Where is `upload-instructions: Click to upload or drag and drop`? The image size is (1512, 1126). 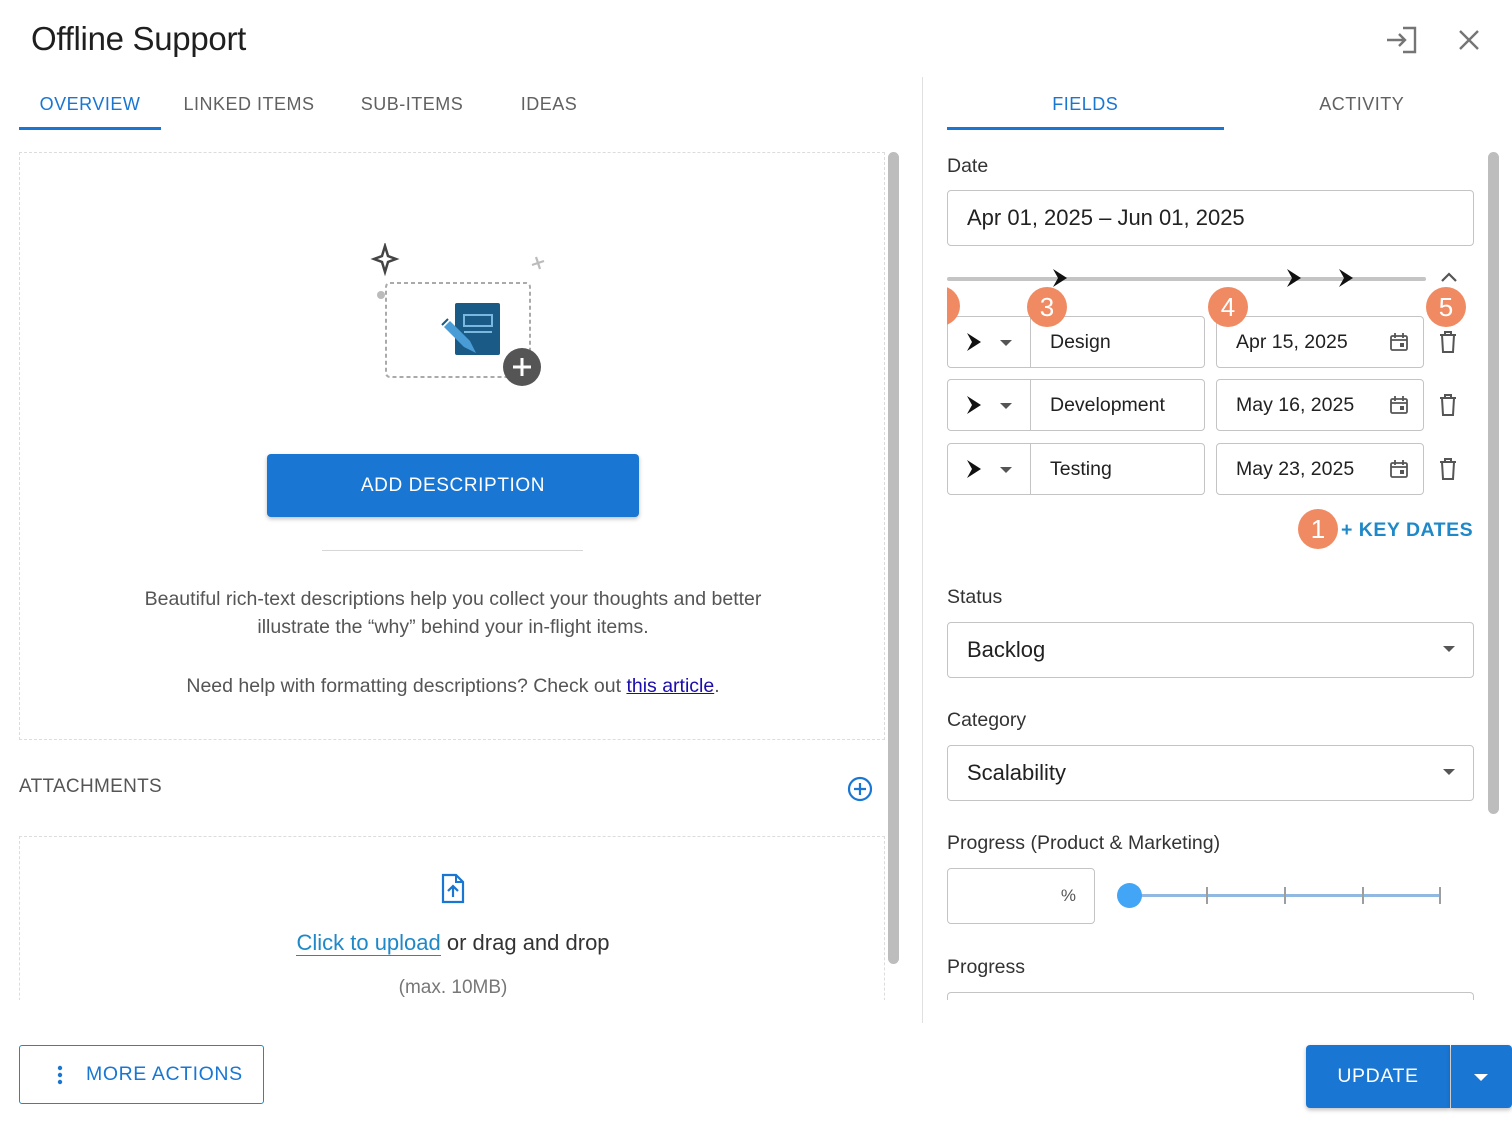
upload-instructions: Click to upload or drag and drop is located at coordinates (453, 943).